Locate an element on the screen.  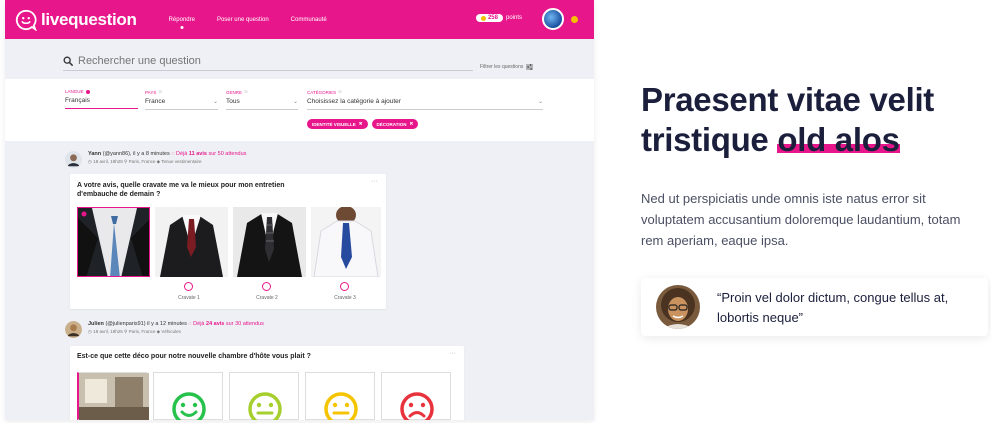
option-emoji-meh is located at coordinates (340, 396).